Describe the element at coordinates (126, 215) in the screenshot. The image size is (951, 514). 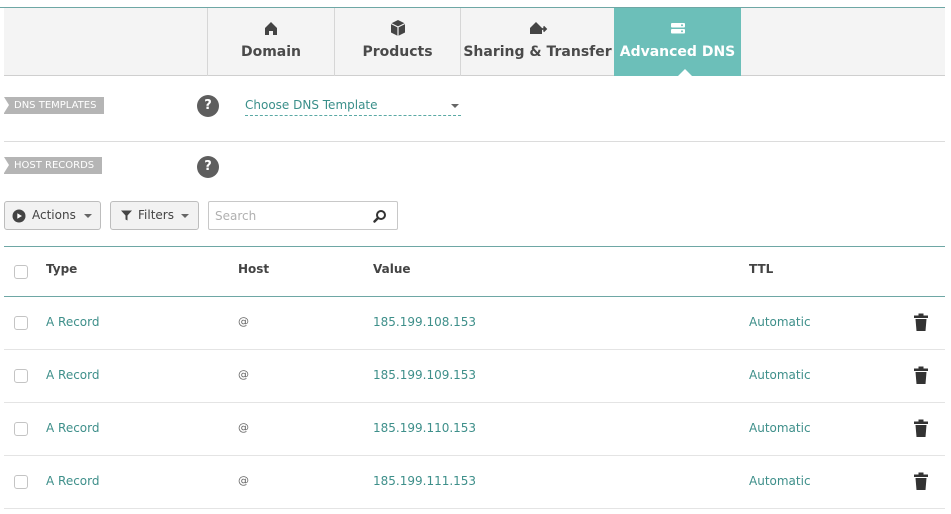
I see `filter-icon` at that location.